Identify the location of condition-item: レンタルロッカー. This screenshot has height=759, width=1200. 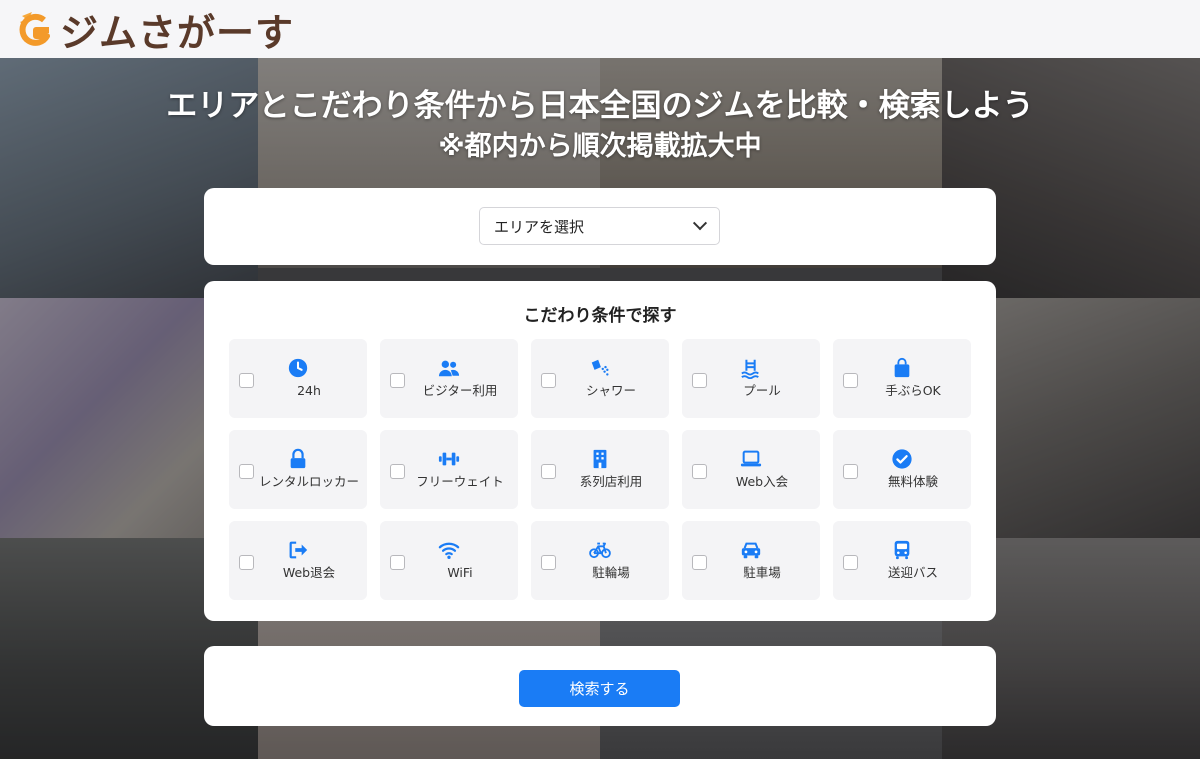
(298, 469).